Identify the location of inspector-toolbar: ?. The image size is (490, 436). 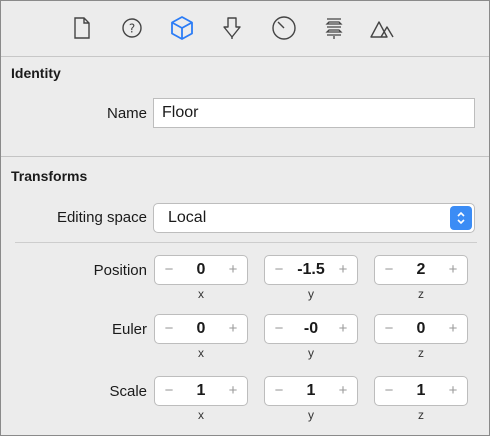
(245, 29).